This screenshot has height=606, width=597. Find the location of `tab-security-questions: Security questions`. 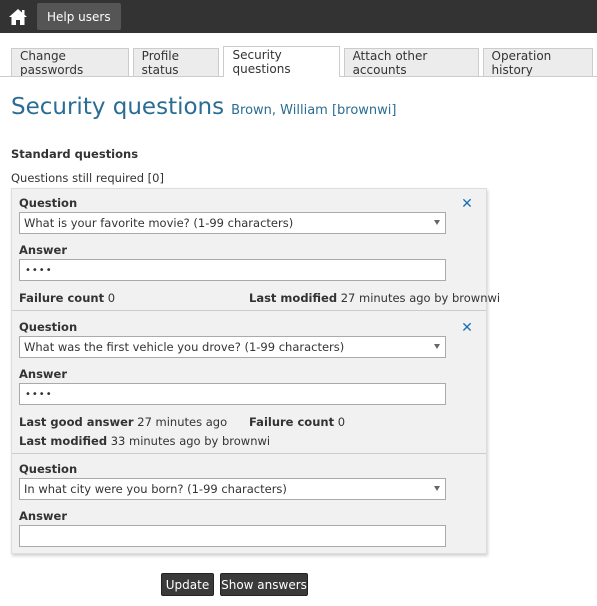

tab-security-questions: Security questions is located at coordinates (281, 61).